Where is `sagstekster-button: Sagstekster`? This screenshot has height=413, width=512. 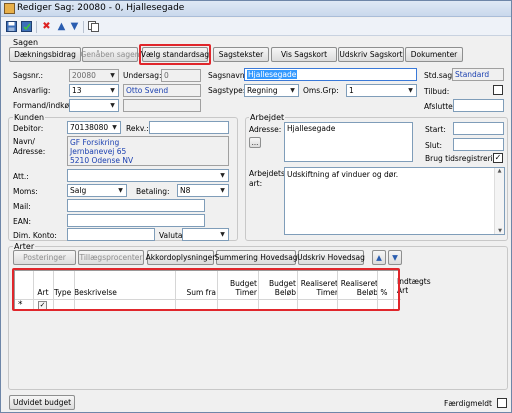
sagstekster-button: Sagstekster is located at coordinates (241, 54).